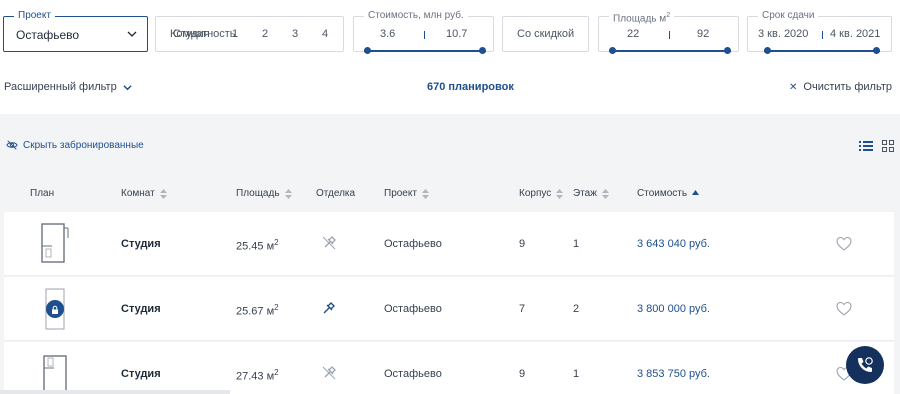 The height and width of the screenshot is (394, 900). I want to click on area-slider-track, so click(670, 51).